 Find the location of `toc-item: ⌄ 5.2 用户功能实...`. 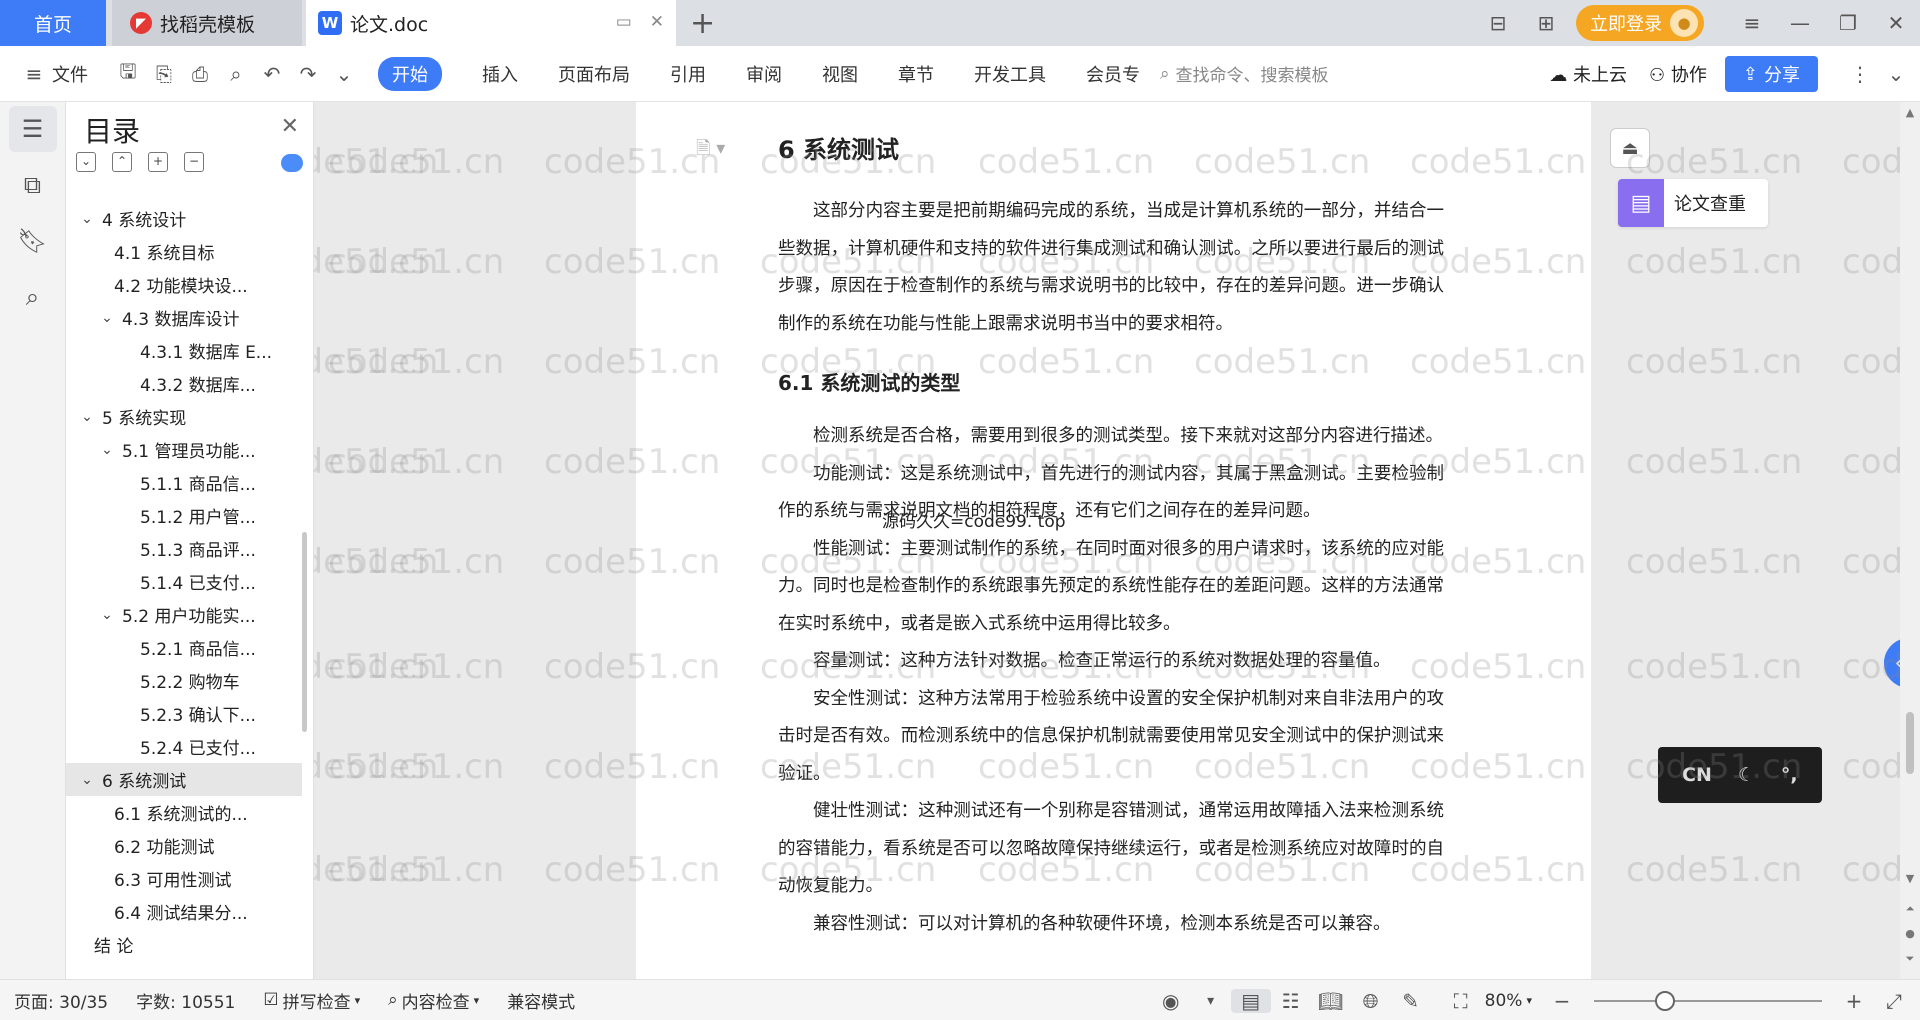

toc-item: ⌄ 5.2 用户功能实... is located at coordinates (184, 614).